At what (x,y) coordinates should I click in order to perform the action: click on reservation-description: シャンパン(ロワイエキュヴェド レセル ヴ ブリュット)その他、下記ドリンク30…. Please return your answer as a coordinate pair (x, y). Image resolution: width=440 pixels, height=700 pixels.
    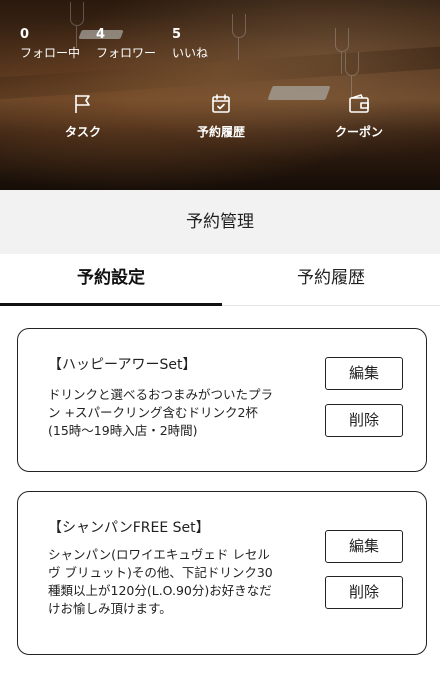
    Looking at the image, I should click on (179, 582).